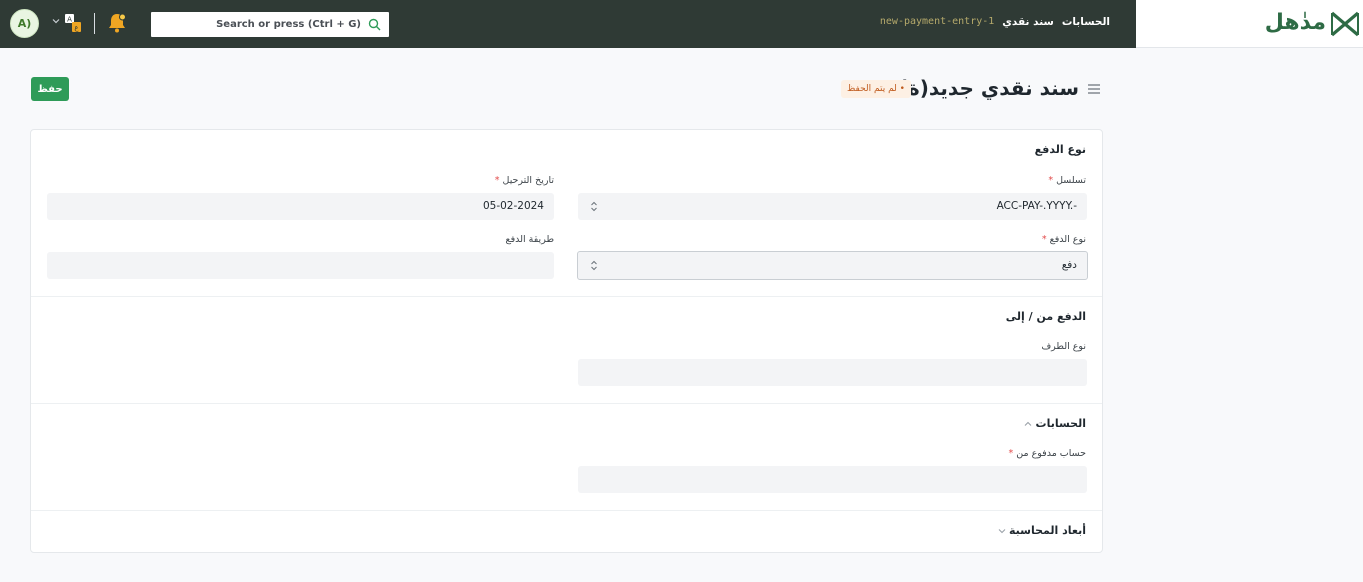 The image size is (1363, 582). I want to click on series-select: ACC-PAY-.YYYY.-, so click(832, 206).